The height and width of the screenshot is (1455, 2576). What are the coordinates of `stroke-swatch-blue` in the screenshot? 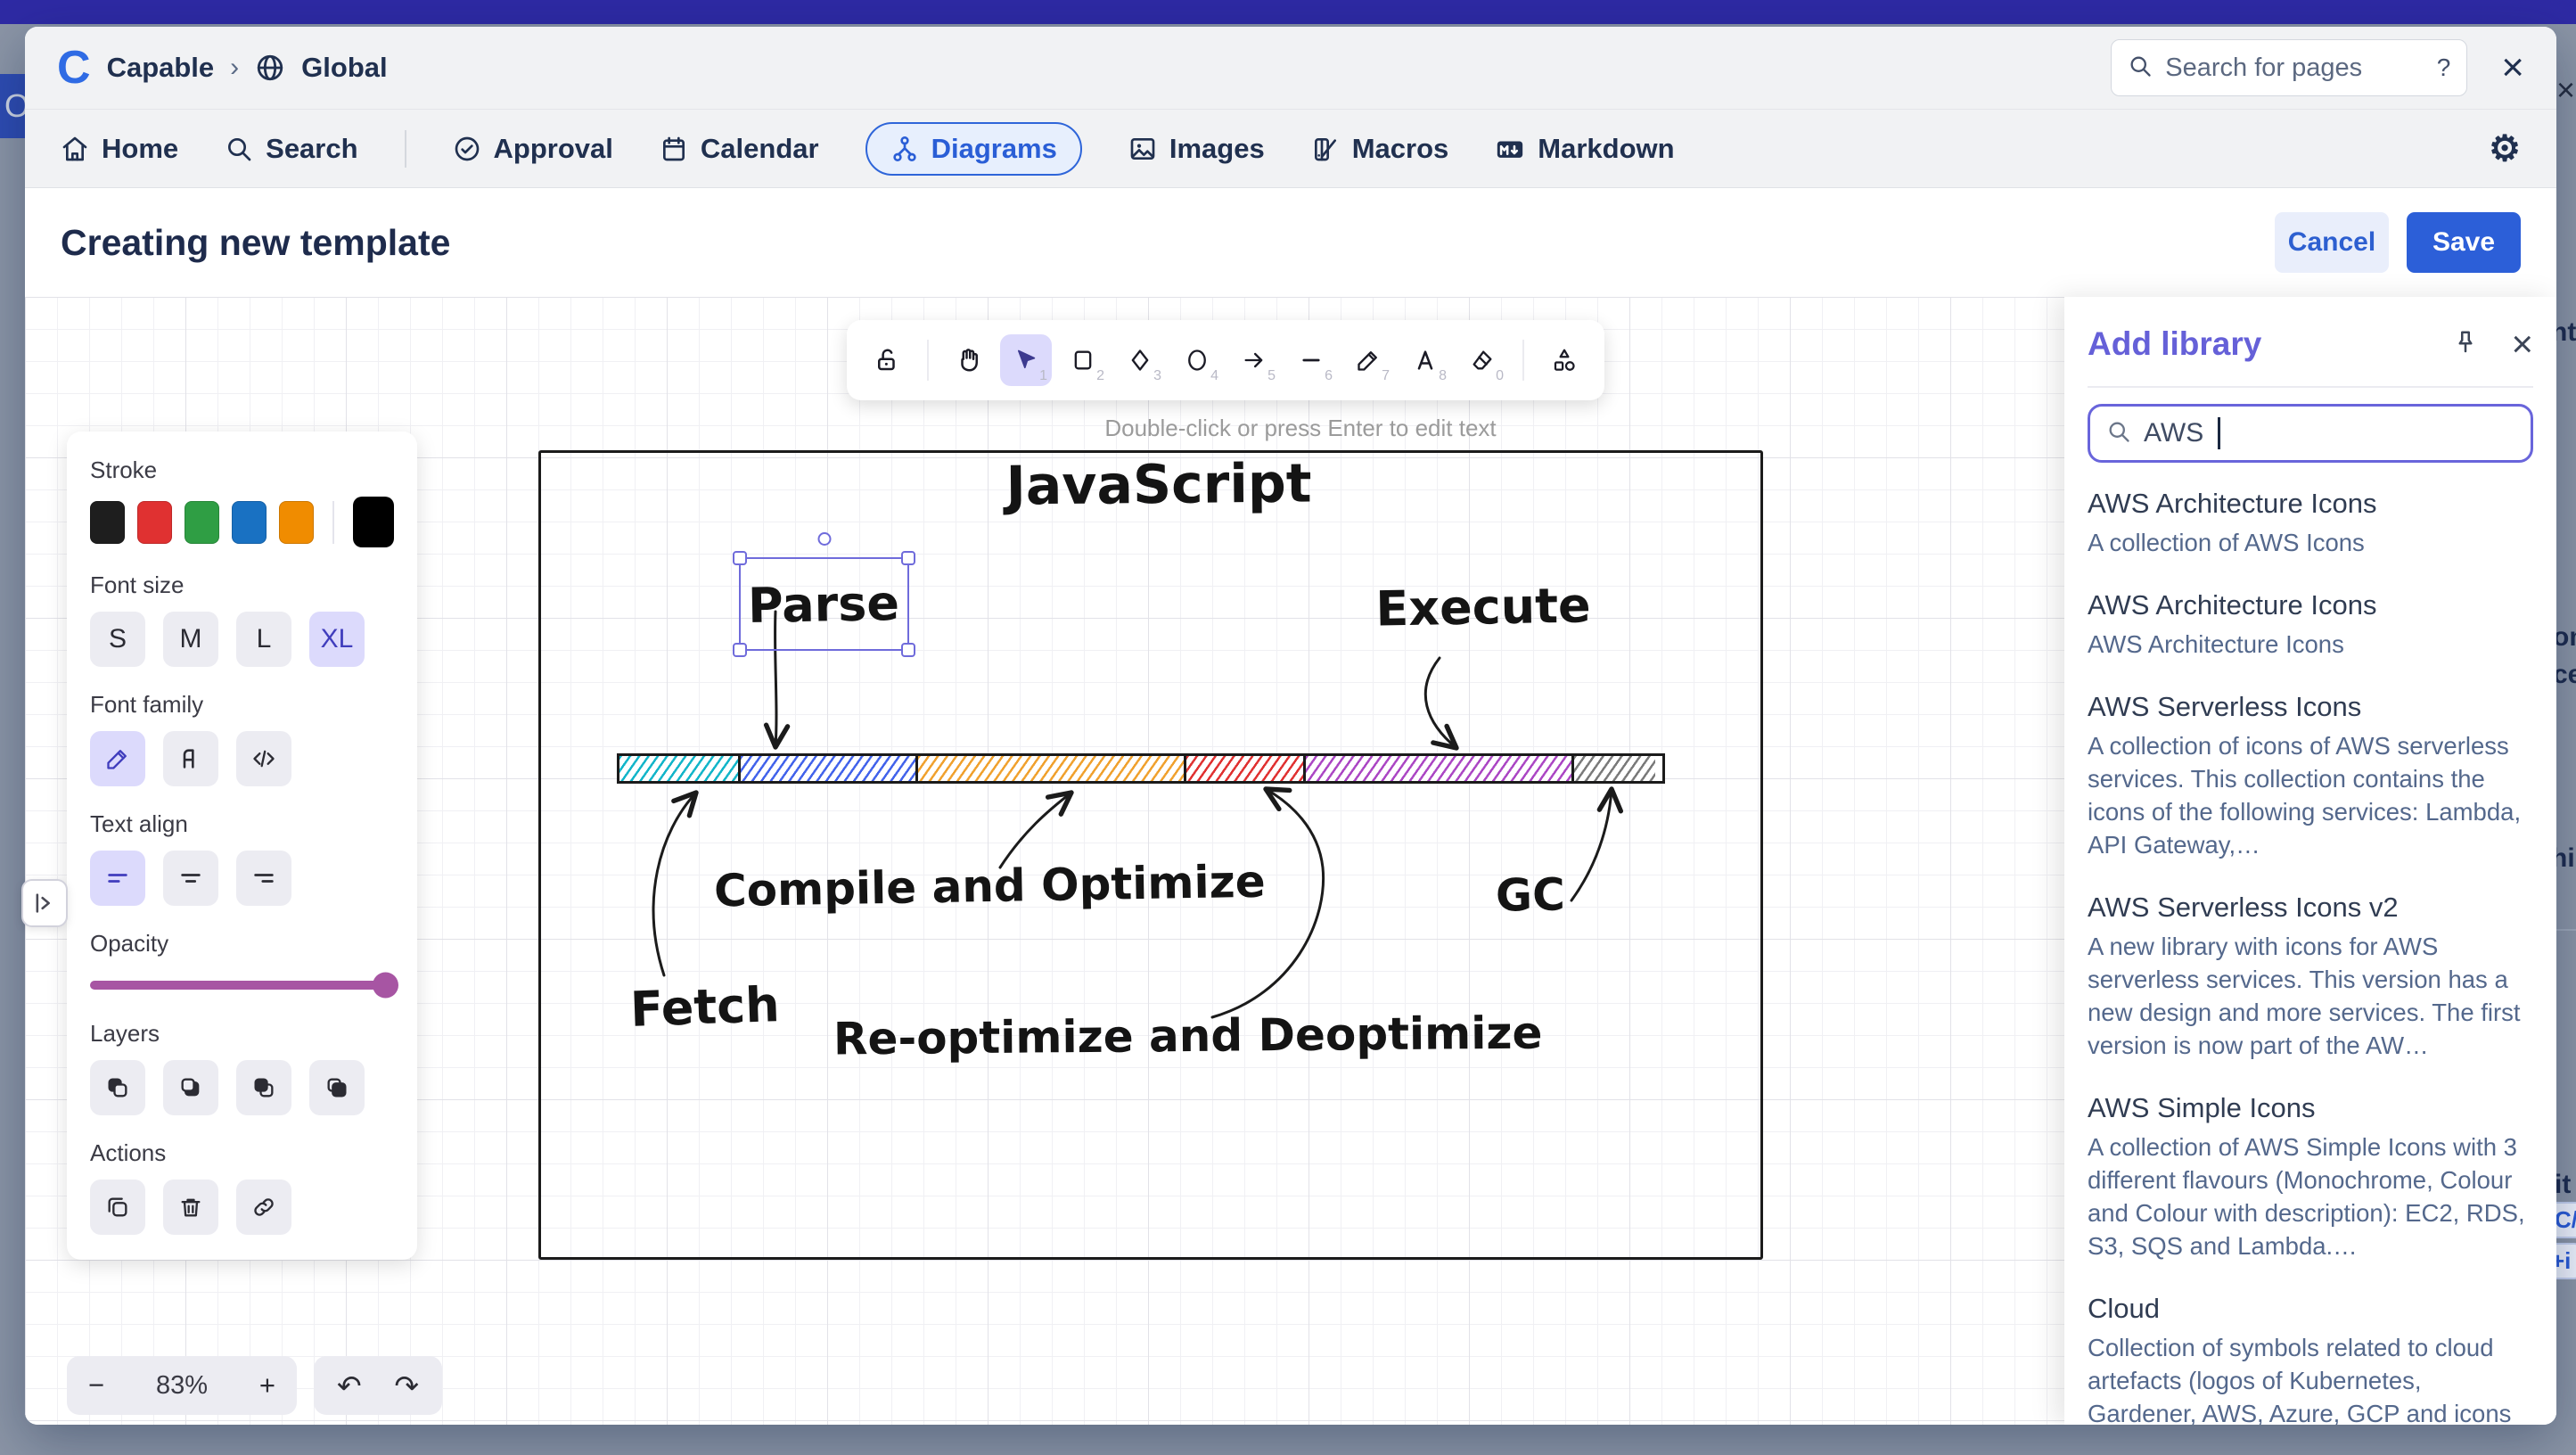 It's located at (249, 522).